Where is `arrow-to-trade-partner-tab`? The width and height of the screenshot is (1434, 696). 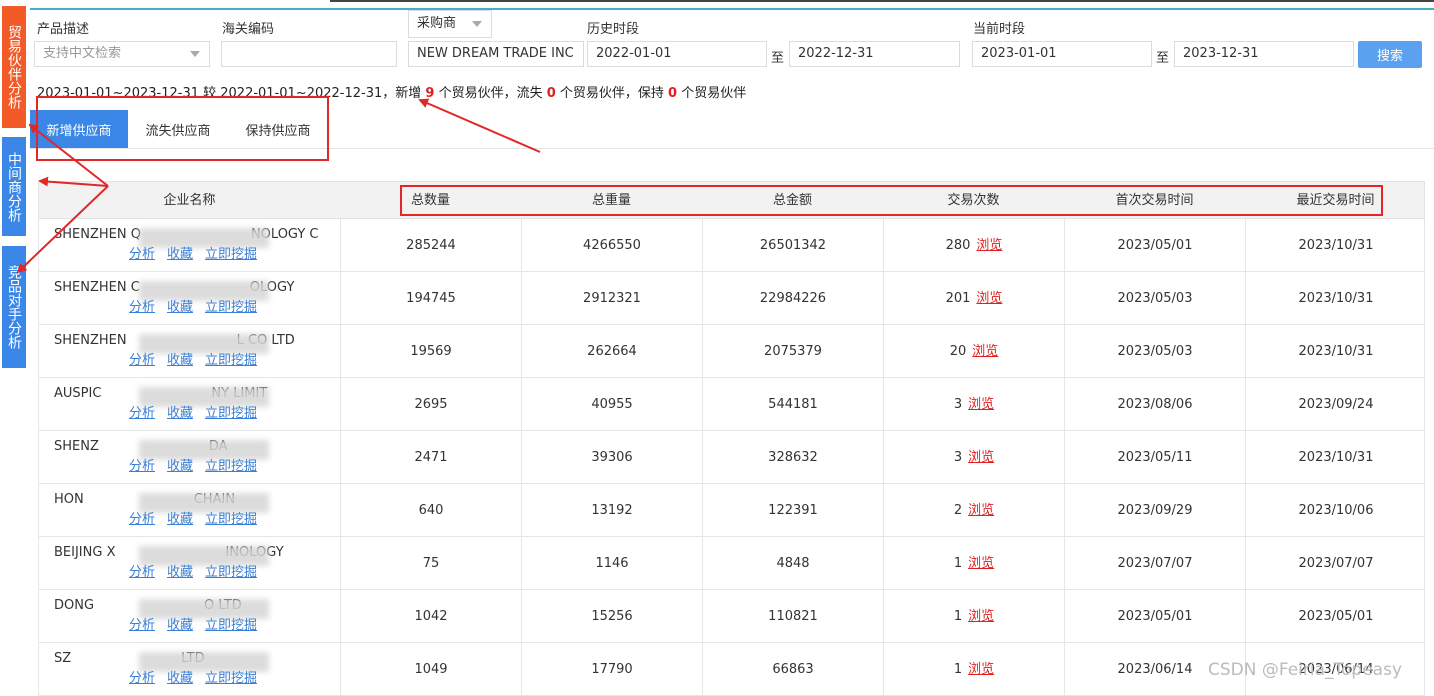 arrow-to-trade-partner-tab is located at coordinates (68, 155).